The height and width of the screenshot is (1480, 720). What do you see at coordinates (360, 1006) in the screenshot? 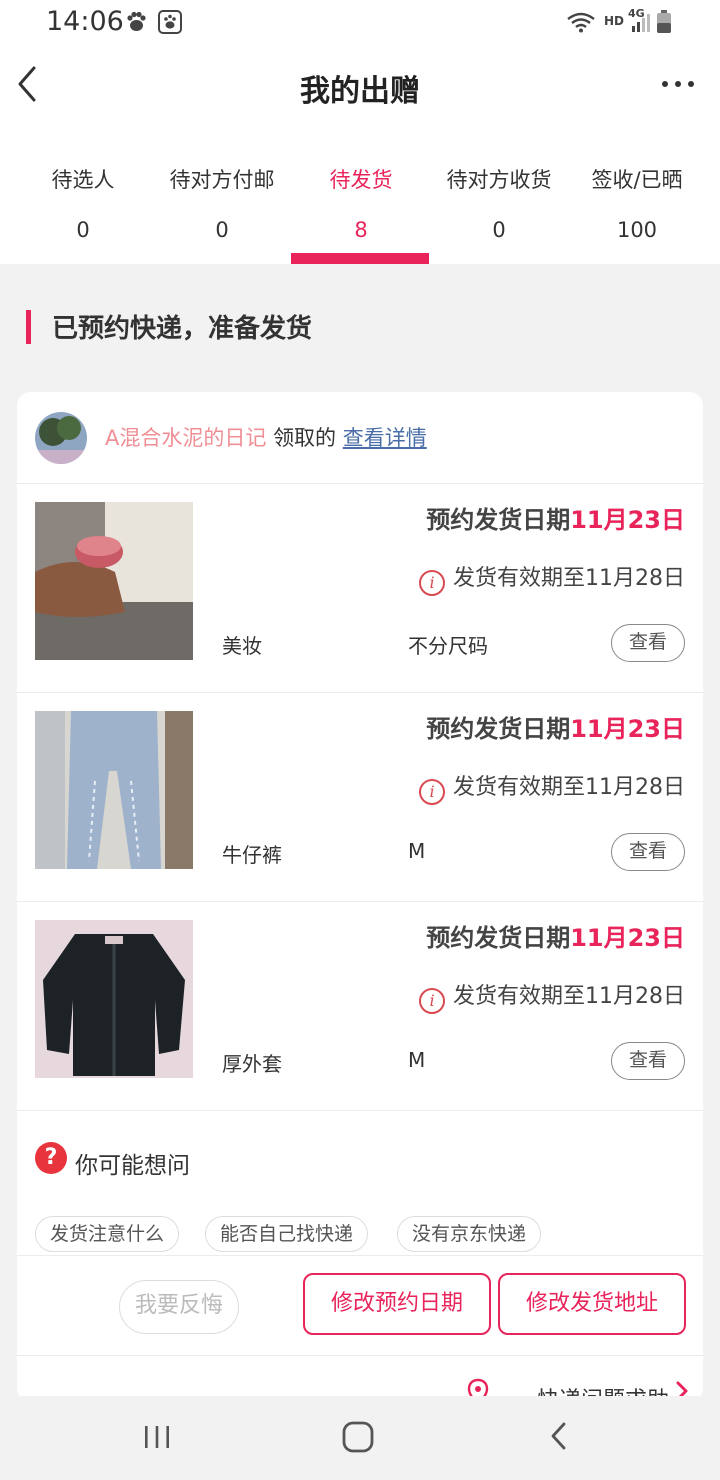
I see `list-item: 预约发货日期11月23日 i 发货有效期至11月28日 厚外套 M 查看` at bounding box center [360, 1006].